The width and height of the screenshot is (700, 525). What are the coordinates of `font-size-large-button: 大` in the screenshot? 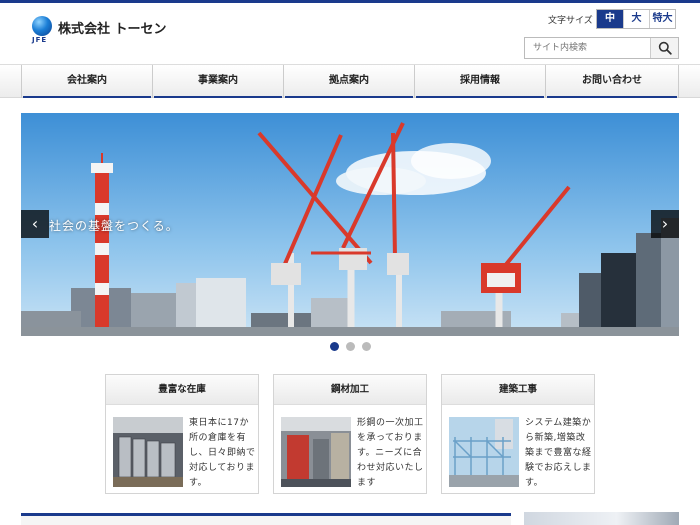 It's located at (636, 19).